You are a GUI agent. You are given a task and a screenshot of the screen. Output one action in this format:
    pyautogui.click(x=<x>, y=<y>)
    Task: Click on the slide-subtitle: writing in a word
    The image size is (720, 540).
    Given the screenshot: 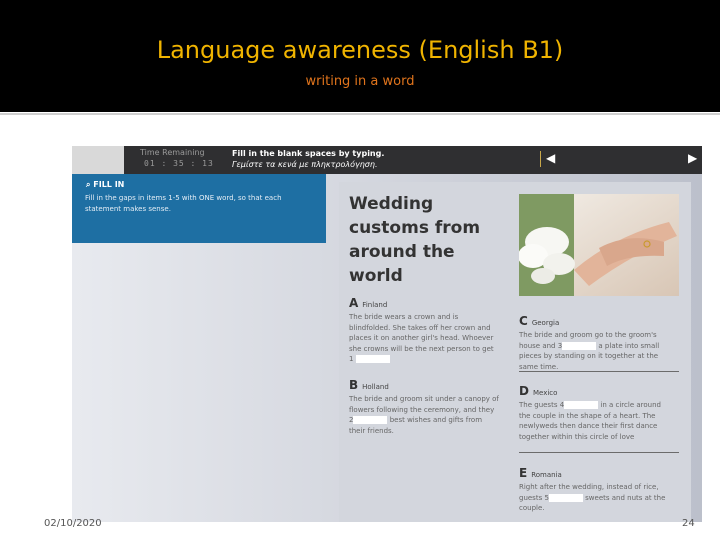 What is the action you would take?
    pyautogui.click(x=360, y=81)
    